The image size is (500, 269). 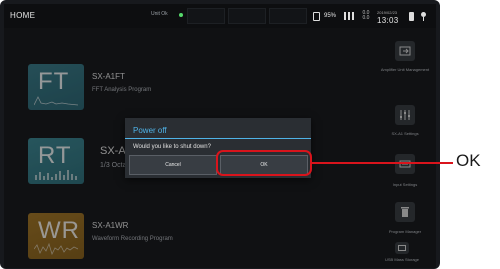 I want to click on ok-highlight-ring, so click(x=264, y=163).